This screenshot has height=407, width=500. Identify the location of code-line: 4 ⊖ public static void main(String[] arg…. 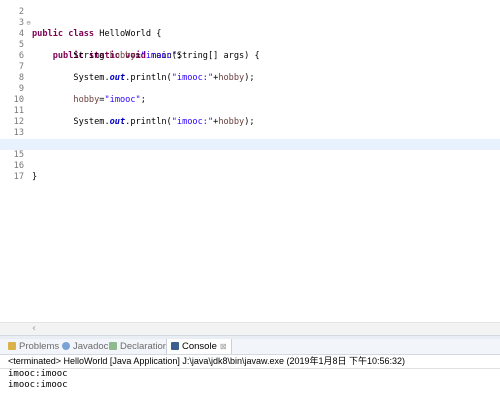
(250, 39).